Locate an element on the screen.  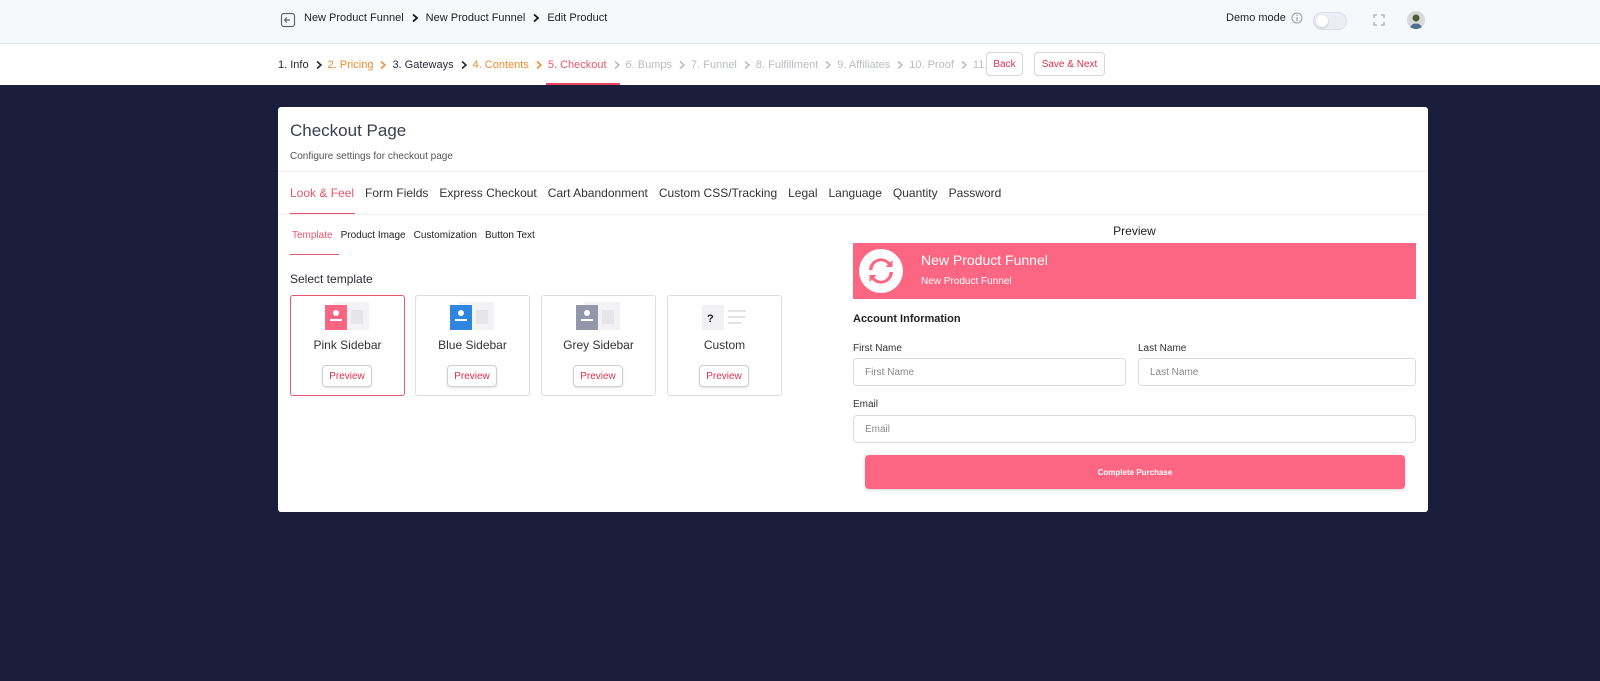
breadcrumb-item-product: New Product Funnel is located at coordinates (476, 18).